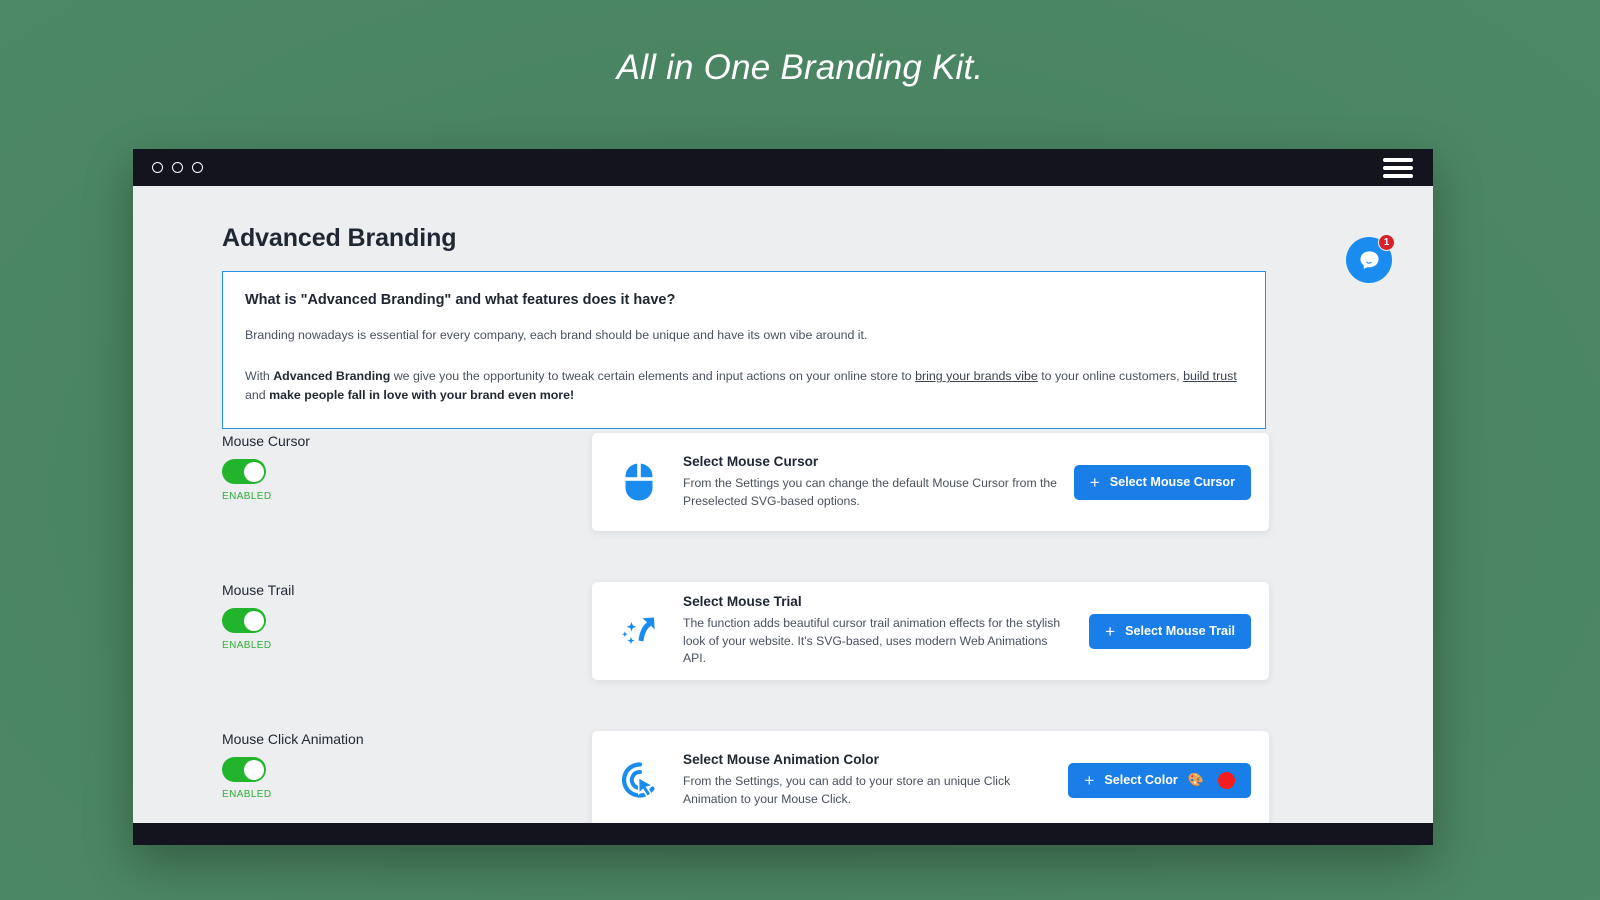 This screenshot has width=1600, height=900. Describe the element at coordinates (640, 482) in the screenshot. I see `mouse-icon` at that location.